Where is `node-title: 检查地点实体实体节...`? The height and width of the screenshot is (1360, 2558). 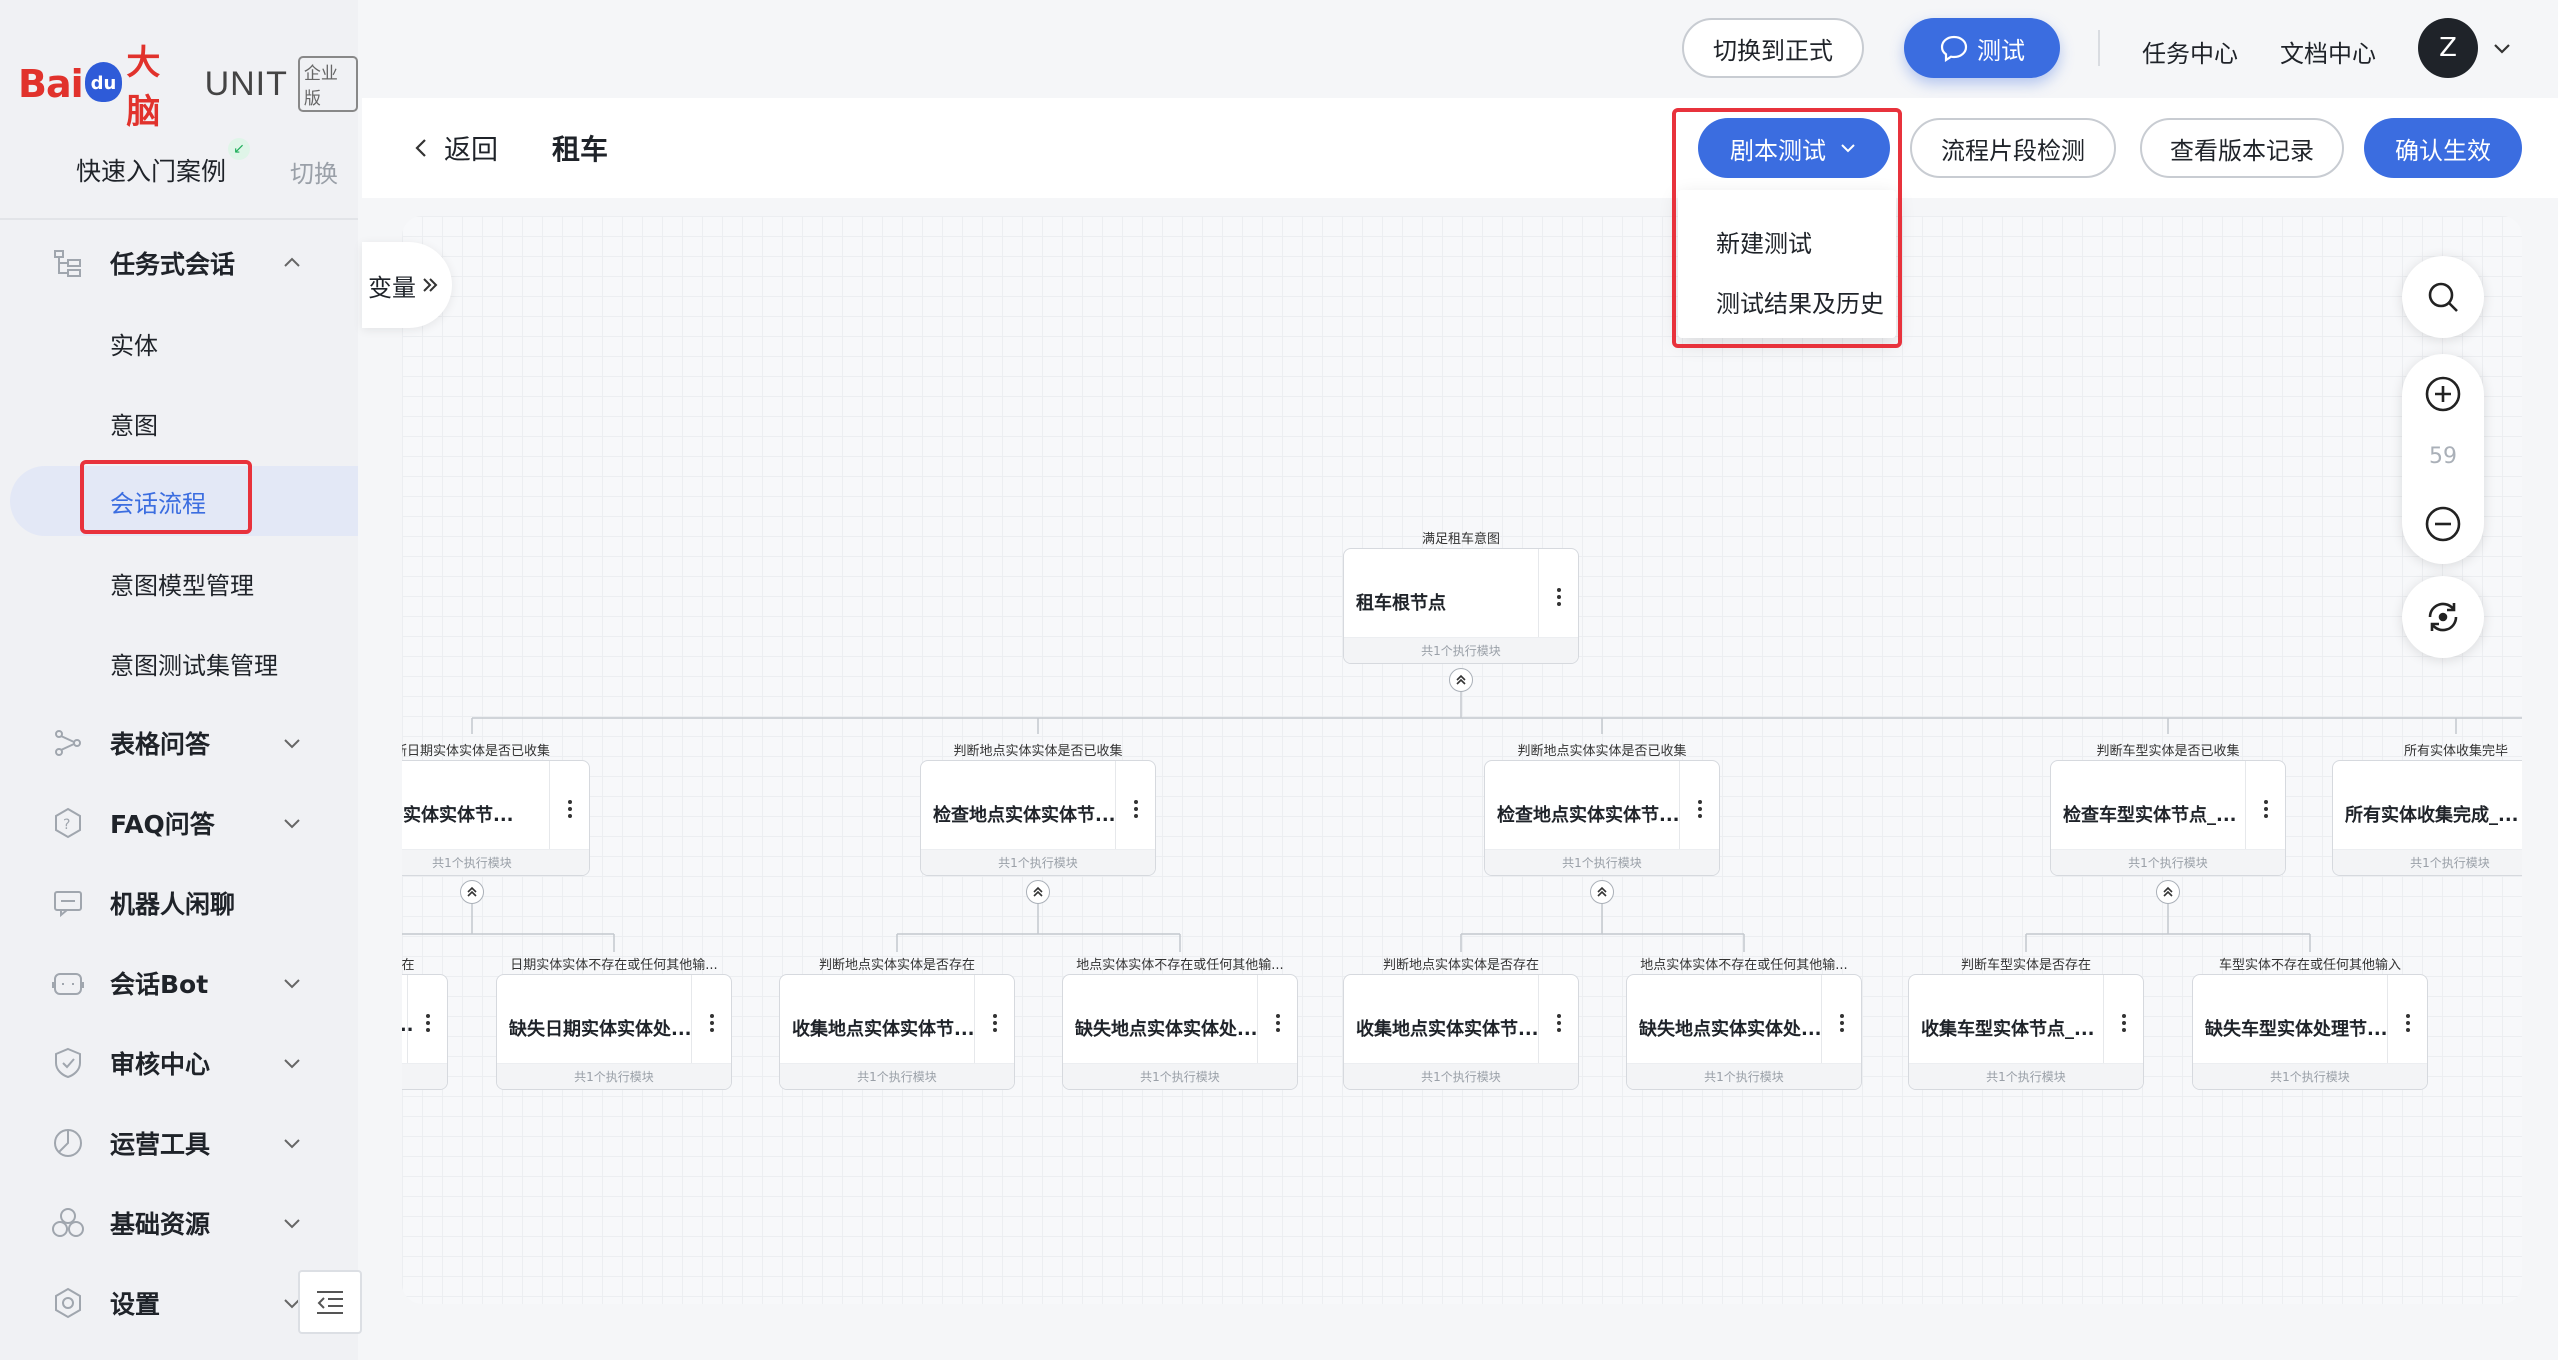
node-title: 检查地点实体实体节... is located at coordinates (1588, 815).